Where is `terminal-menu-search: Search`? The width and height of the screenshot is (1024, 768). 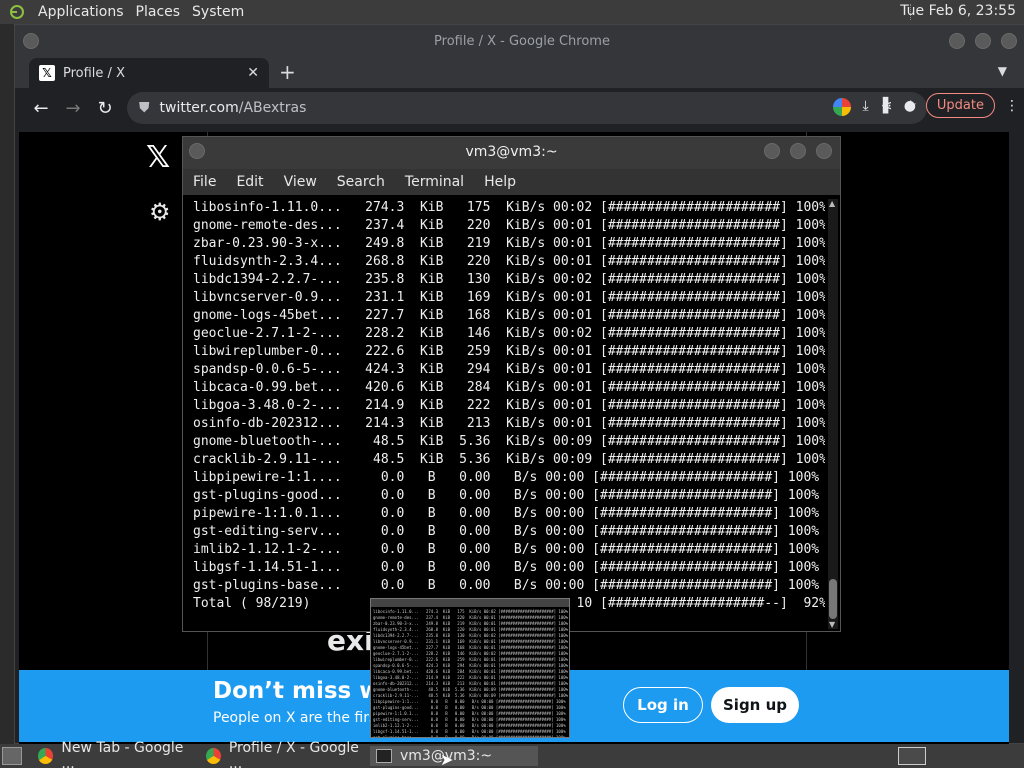
terminal-menu-search: Search is located at coordinates (361, 182).